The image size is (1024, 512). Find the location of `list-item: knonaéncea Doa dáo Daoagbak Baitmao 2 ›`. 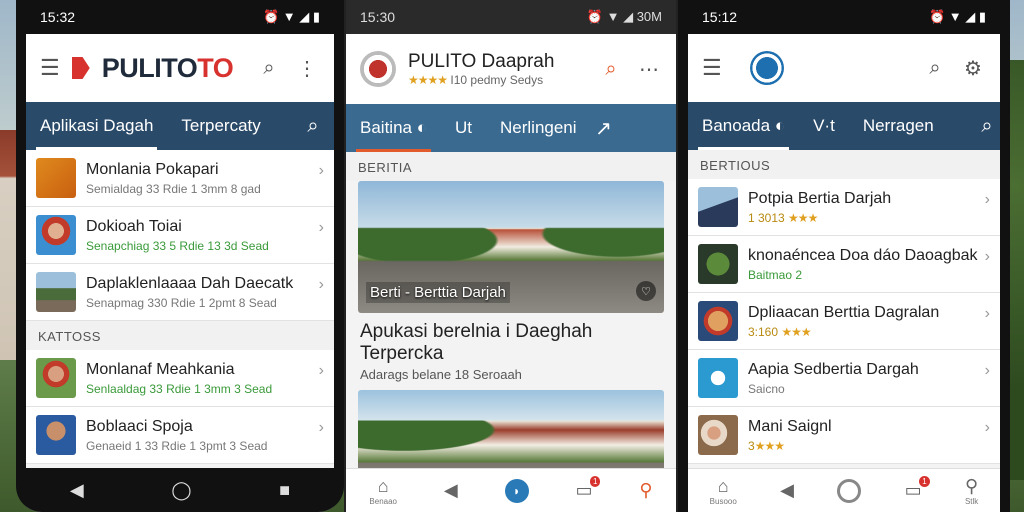

list-item: knonaéncea Doa dáo Daoagbak Baitmao 2 › is located at coordinates (844, 264).